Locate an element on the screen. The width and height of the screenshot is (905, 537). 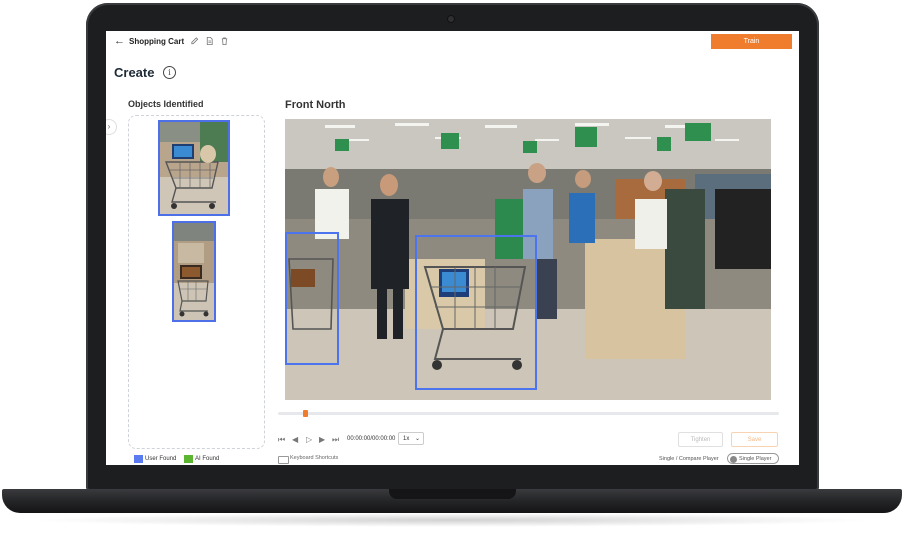
timeline-track is located at coordinates (528, 413).